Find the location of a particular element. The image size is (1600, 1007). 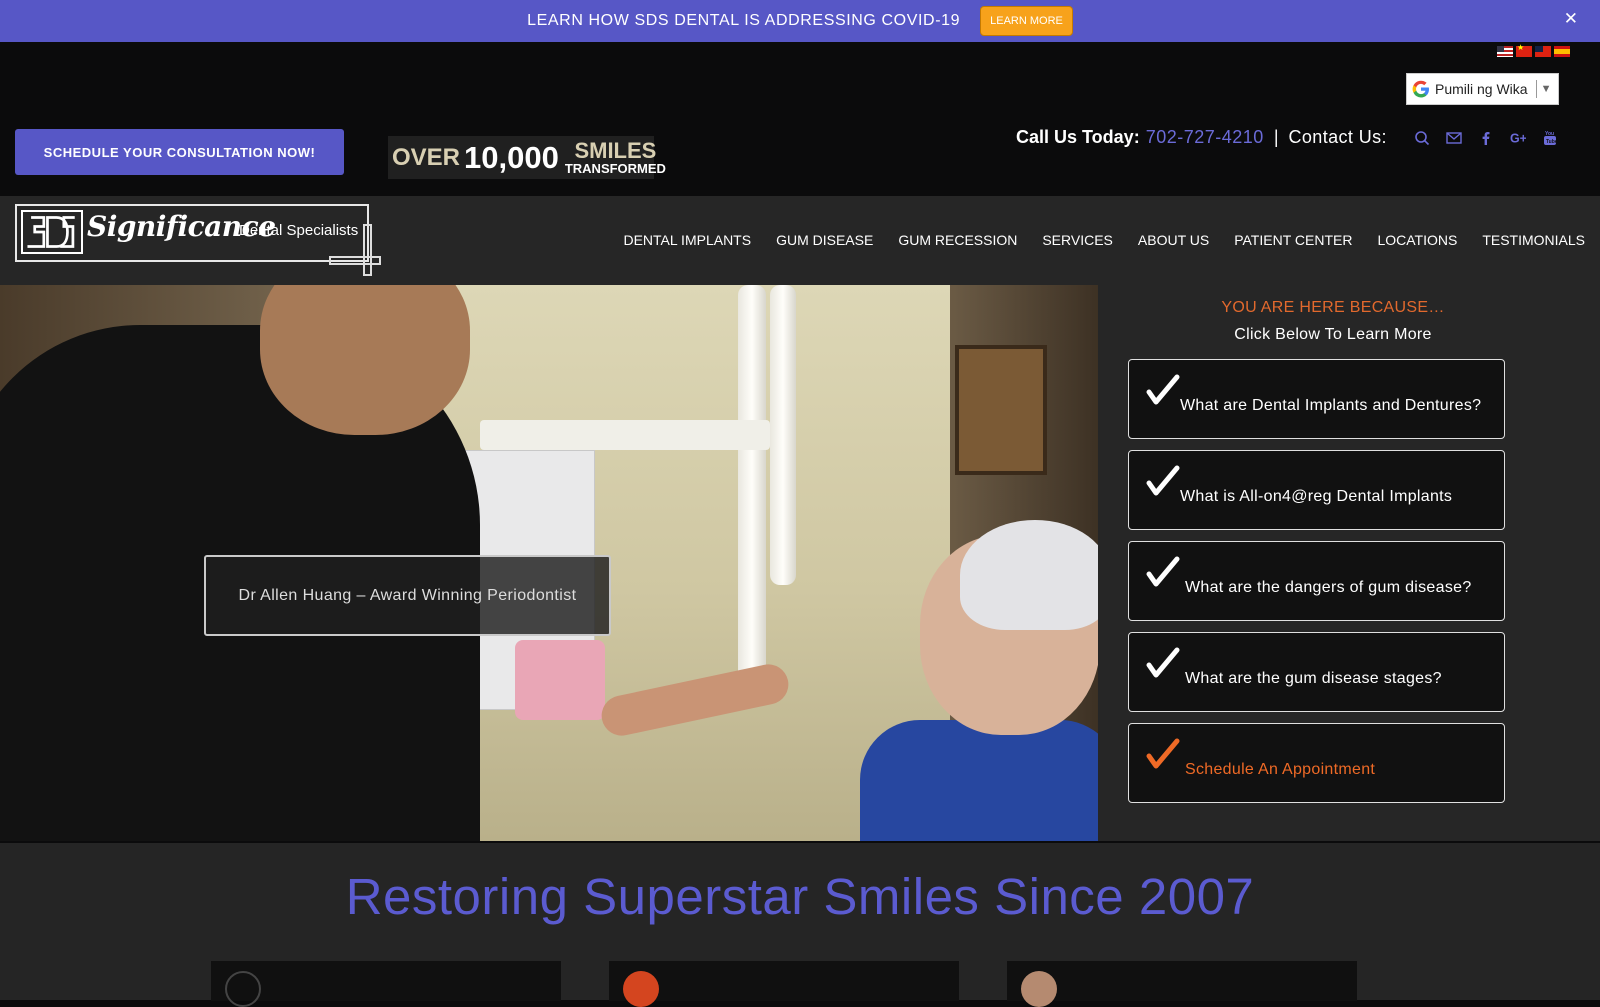

google-icon is located at coordinates (1420, 89).